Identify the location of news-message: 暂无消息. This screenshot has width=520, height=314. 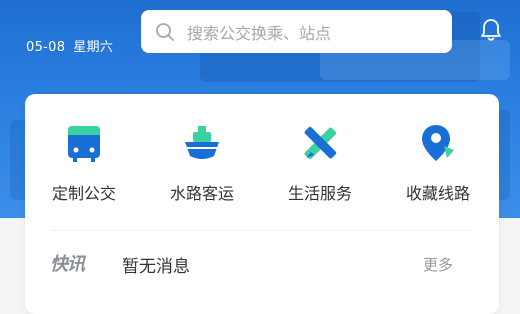
(156, 267).